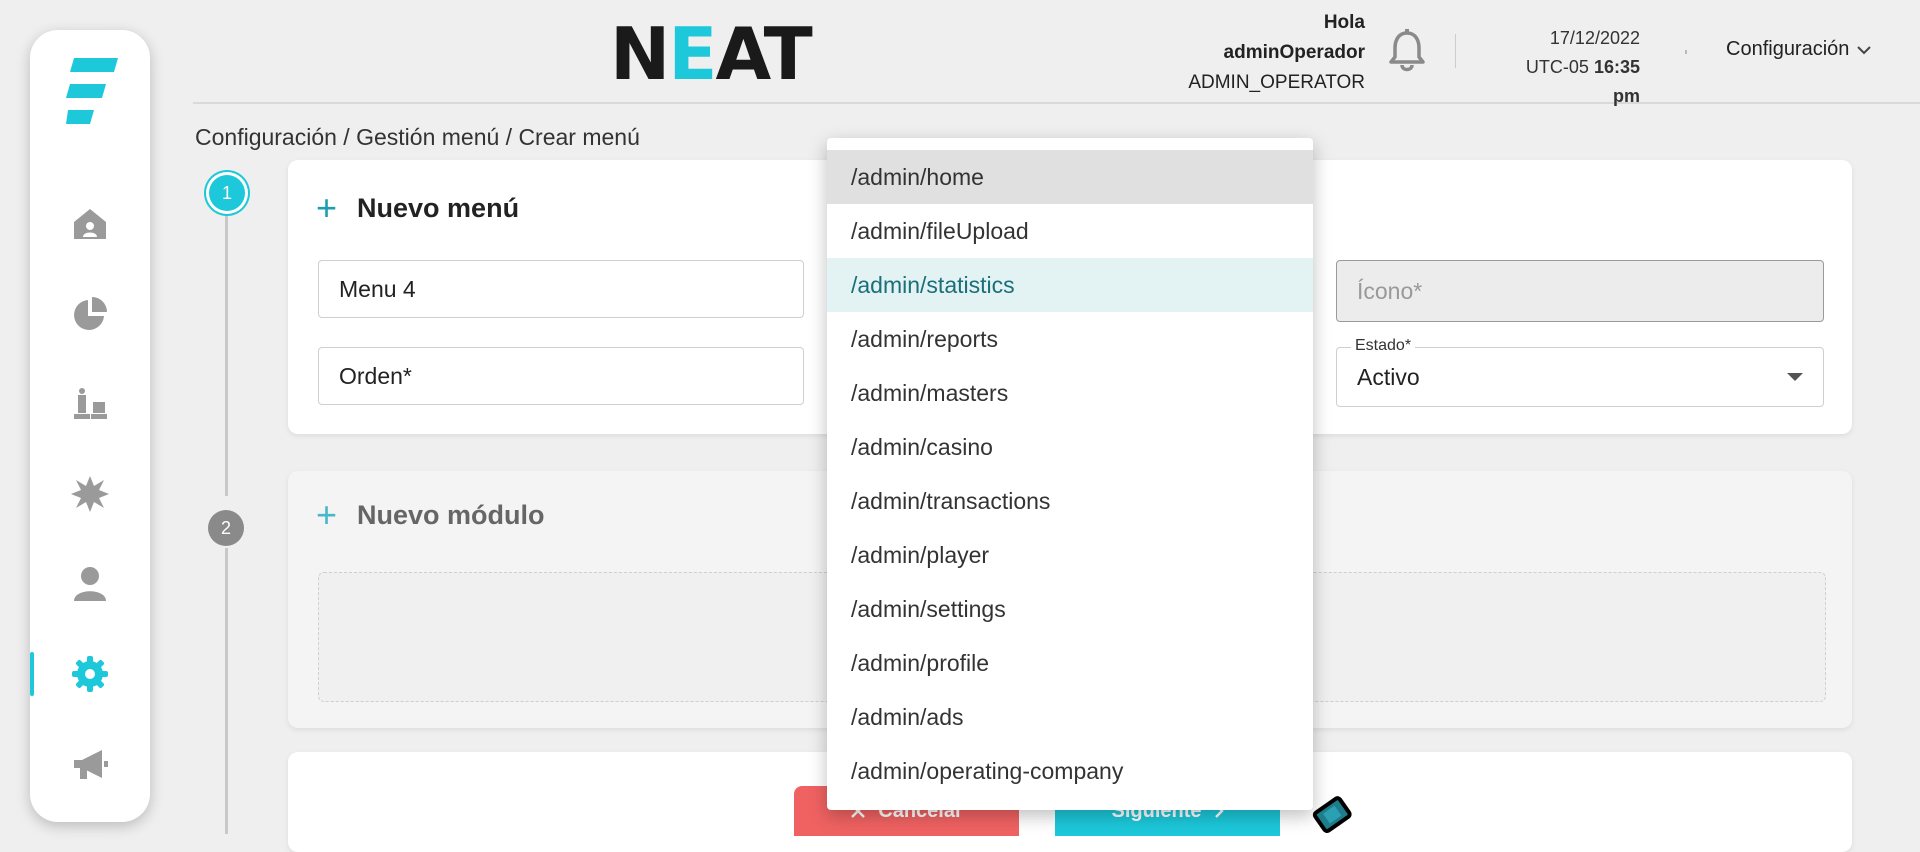  What do you see at coordinates (1864, 49) in the screenshot?
I see `chevron-down-icon` at bounding box center [1864, 49].